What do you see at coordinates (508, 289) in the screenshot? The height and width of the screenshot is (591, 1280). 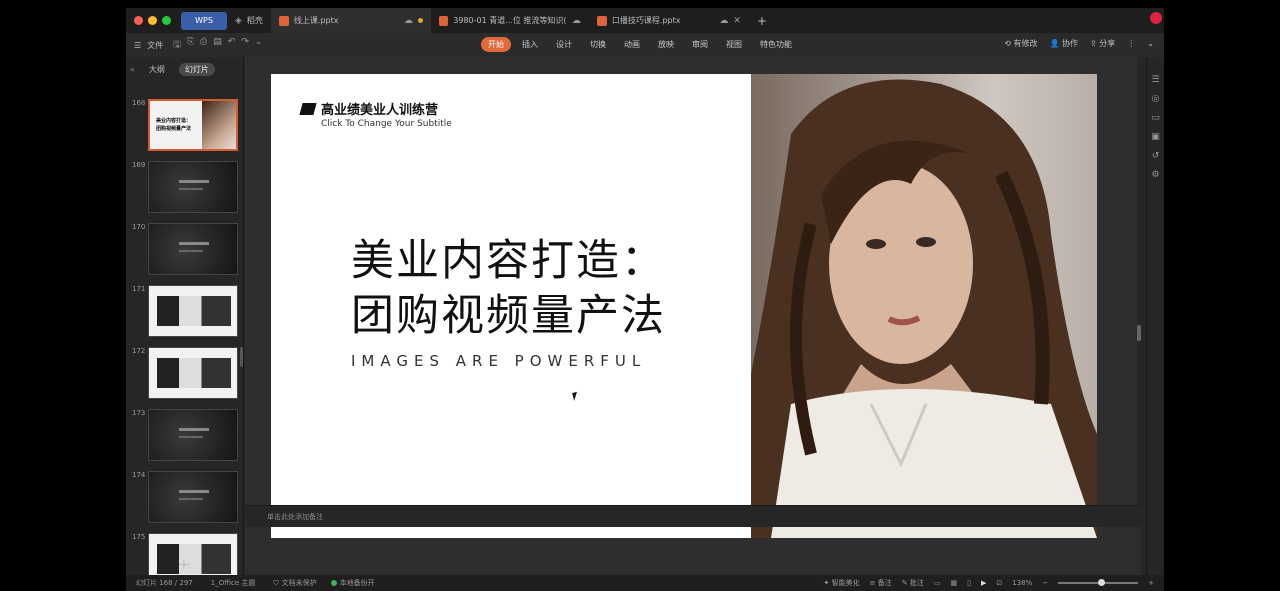 I see `slide-headline: 美业内容打造： 团购视频量产法` at bounding box center [508, 289].